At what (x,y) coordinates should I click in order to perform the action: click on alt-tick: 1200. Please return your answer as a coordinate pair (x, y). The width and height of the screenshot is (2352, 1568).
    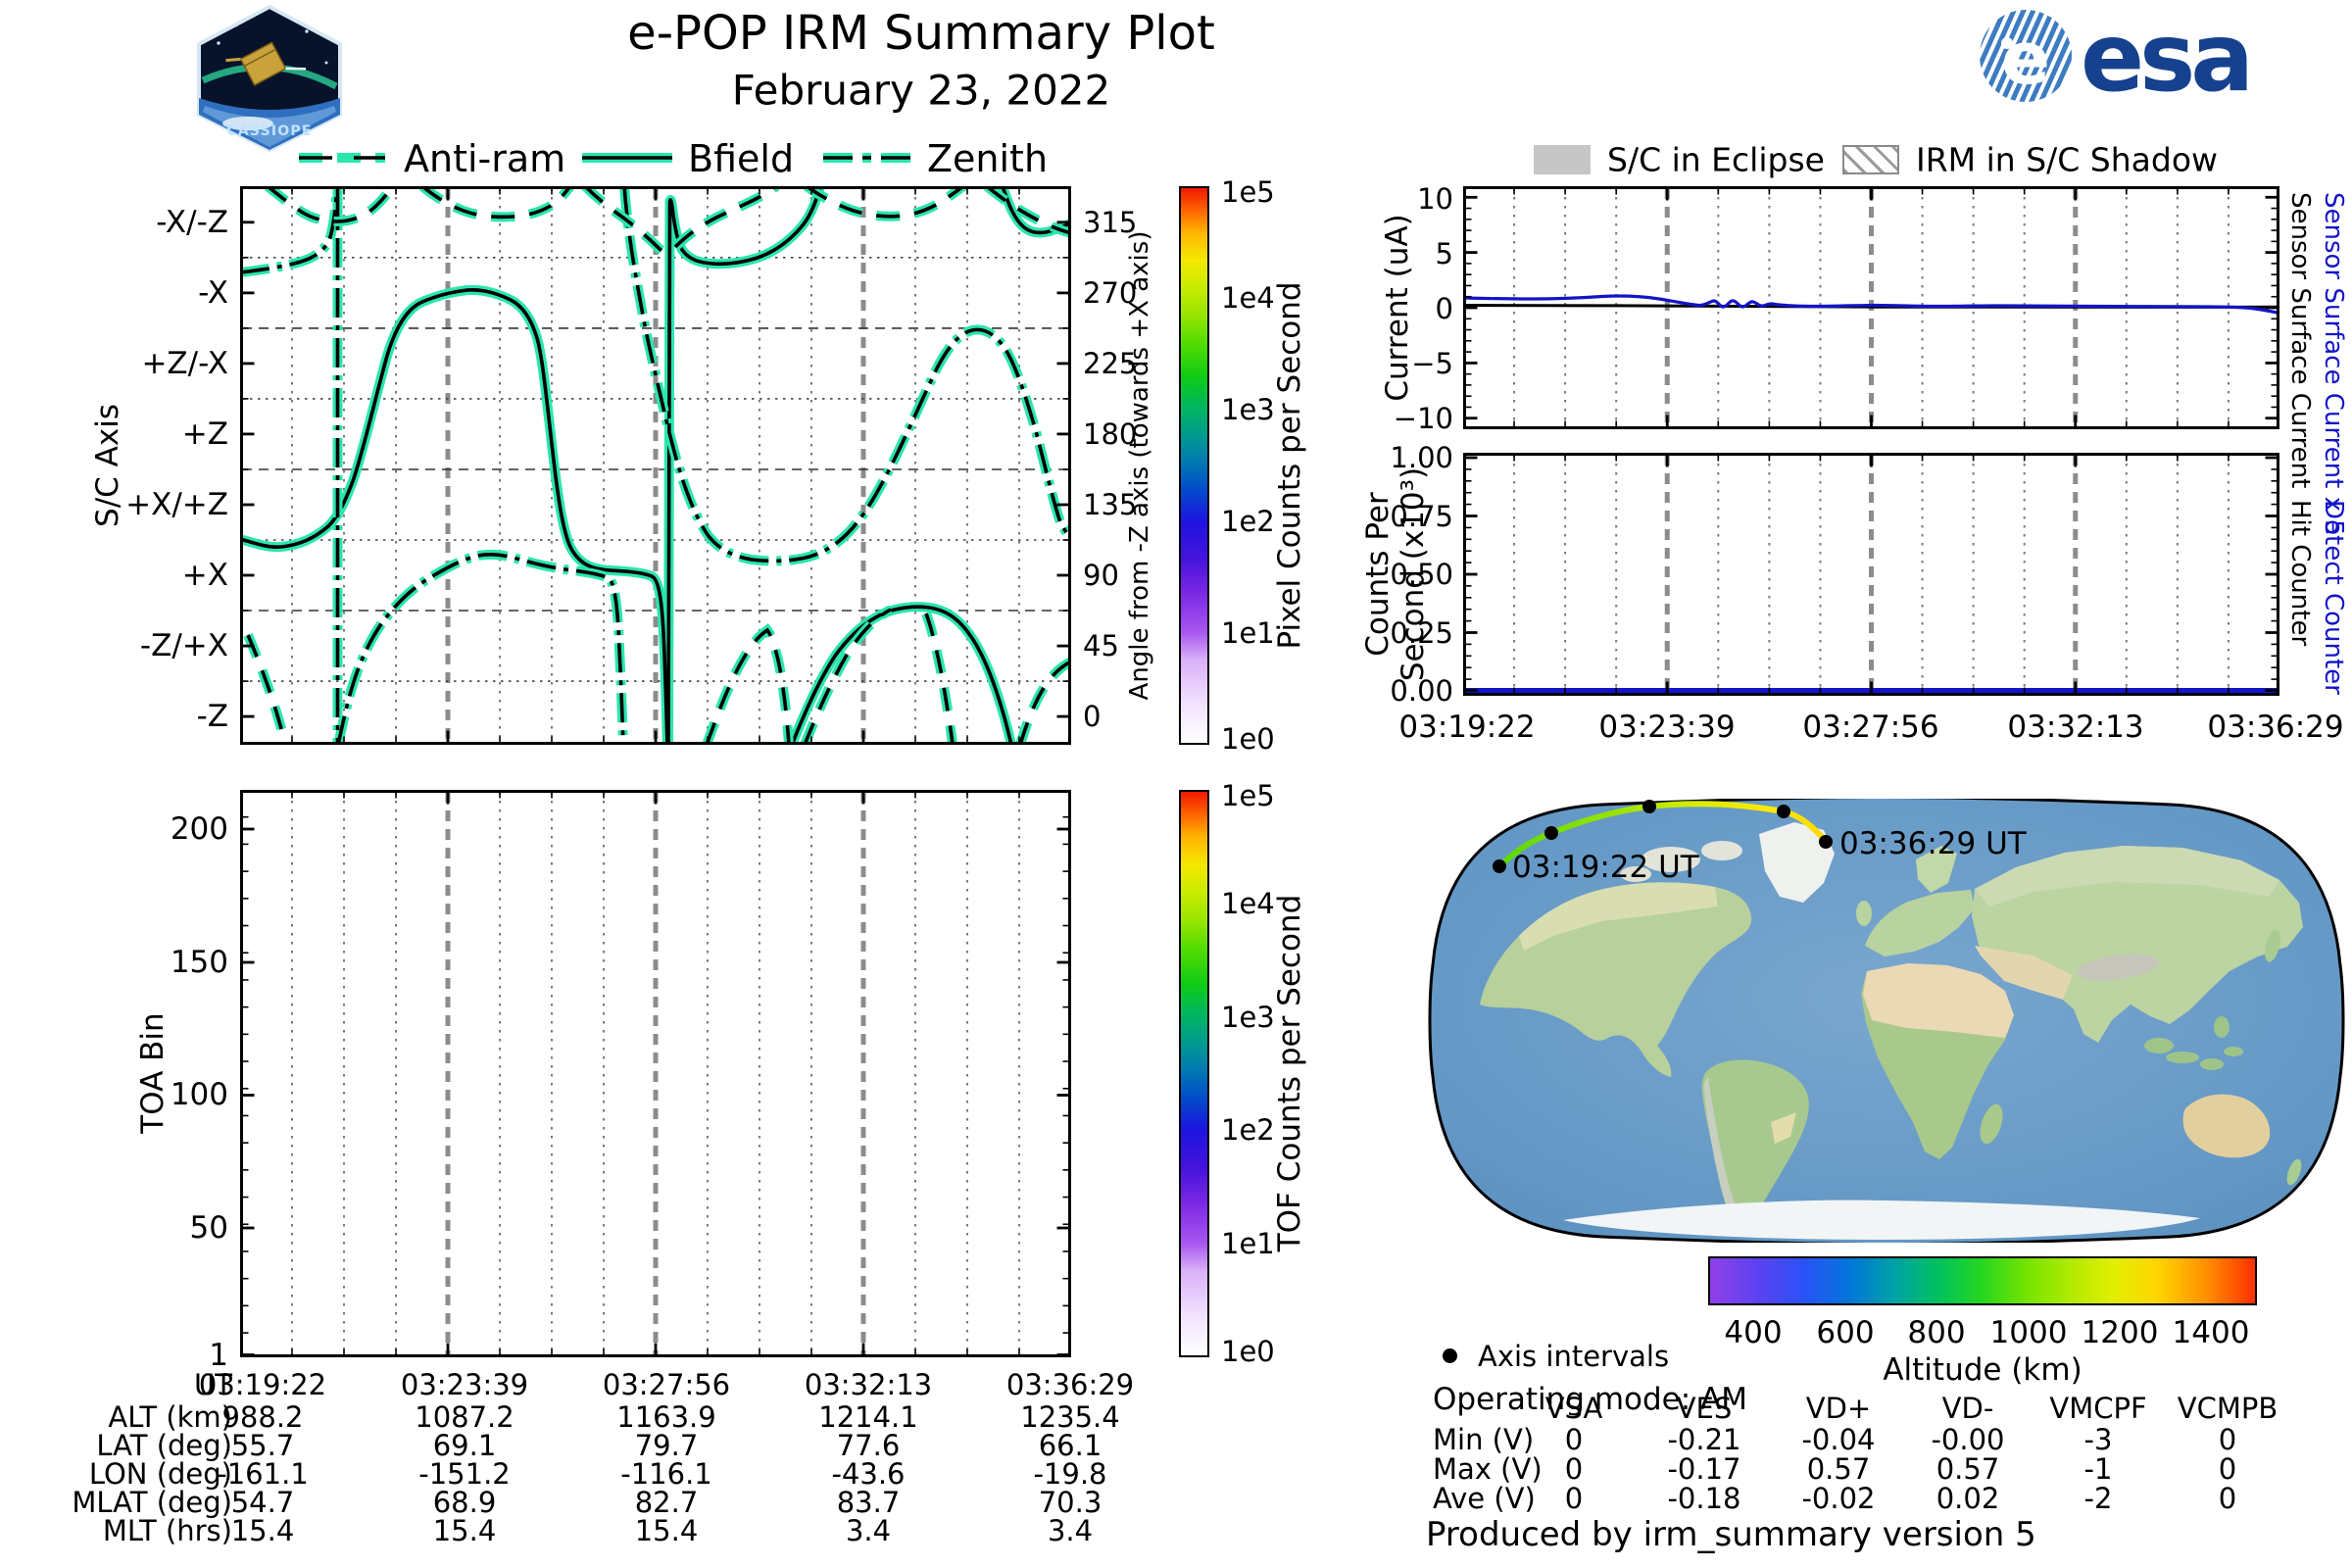
    Looking at the image, I should click on (2120, 1332).